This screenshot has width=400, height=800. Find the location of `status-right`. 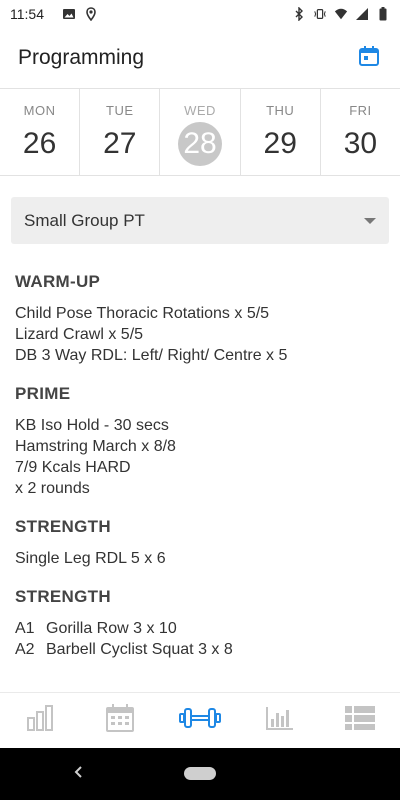

status-right is located at coordinates (341, 14).